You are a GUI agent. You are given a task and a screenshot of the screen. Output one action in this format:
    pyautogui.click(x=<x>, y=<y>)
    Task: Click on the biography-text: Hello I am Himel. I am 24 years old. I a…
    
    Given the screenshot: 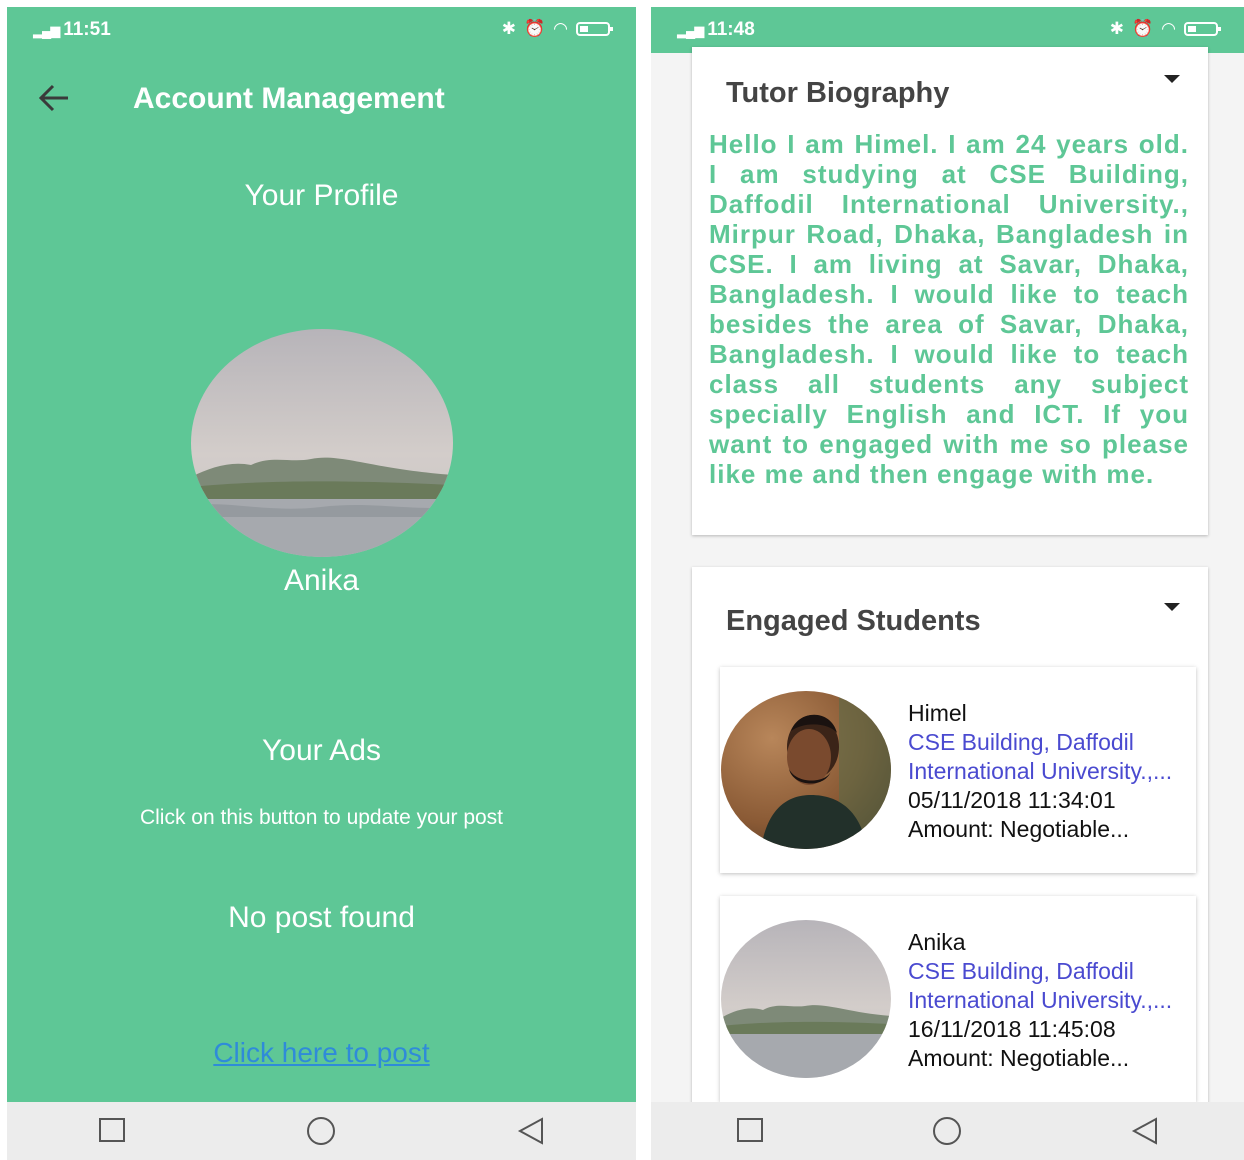 What is the action you would take?
    pyautogui.click(x=949, y=309)
    